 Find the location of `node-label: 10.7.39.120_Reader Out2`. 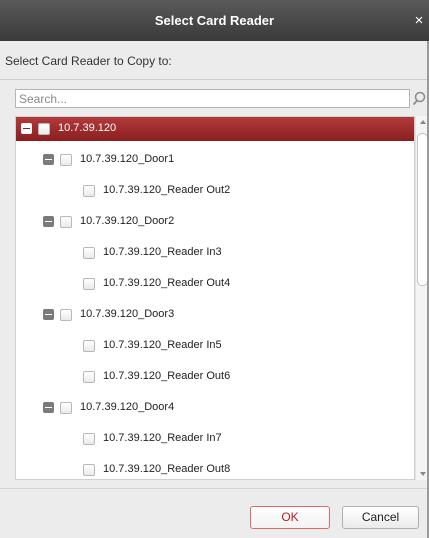

node-label: 10.7.39.120_Reader Out2 is located at coordinates (167, 190).